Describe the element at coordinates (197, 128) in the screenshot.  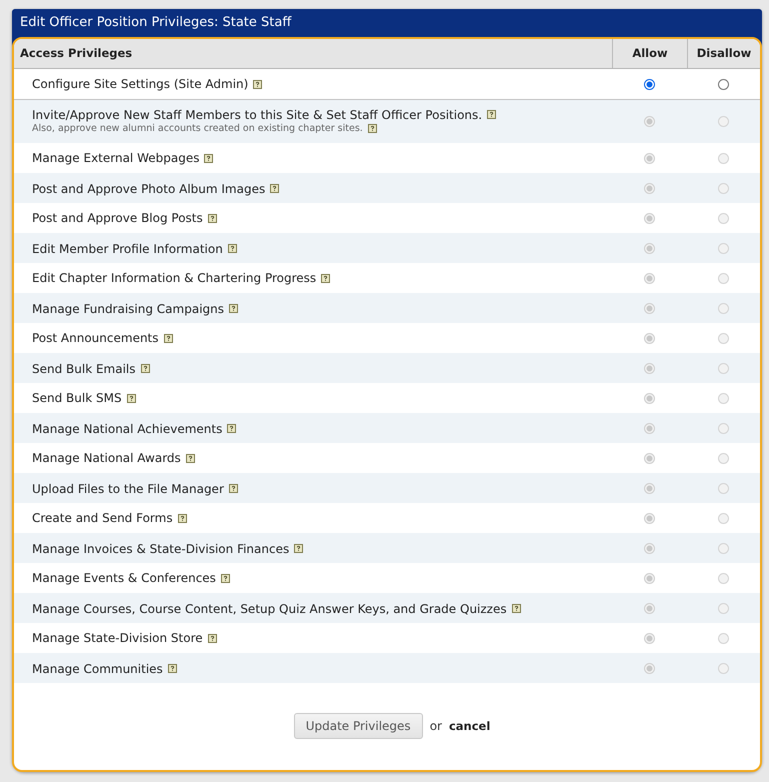
I see `privilege-note: Also, approve new alumni accounts created on existing chapter sites.` at that location.